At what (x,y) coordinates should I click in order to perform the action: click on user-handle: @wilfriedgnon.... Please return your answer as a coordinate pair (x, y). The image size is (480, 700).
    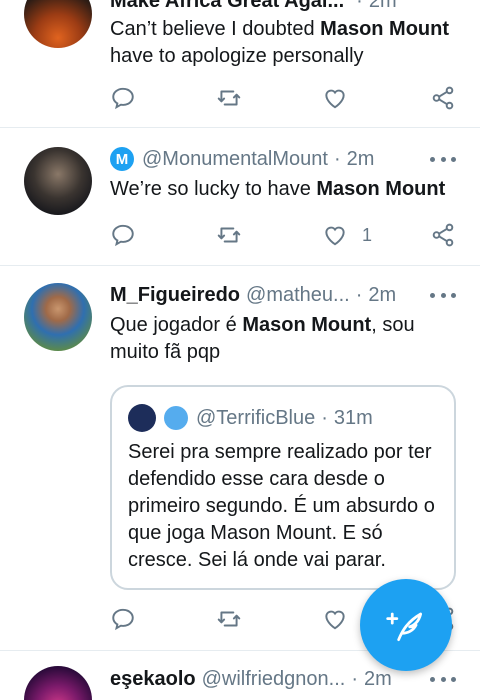
    Looking at the image, I should click on (274, 679).